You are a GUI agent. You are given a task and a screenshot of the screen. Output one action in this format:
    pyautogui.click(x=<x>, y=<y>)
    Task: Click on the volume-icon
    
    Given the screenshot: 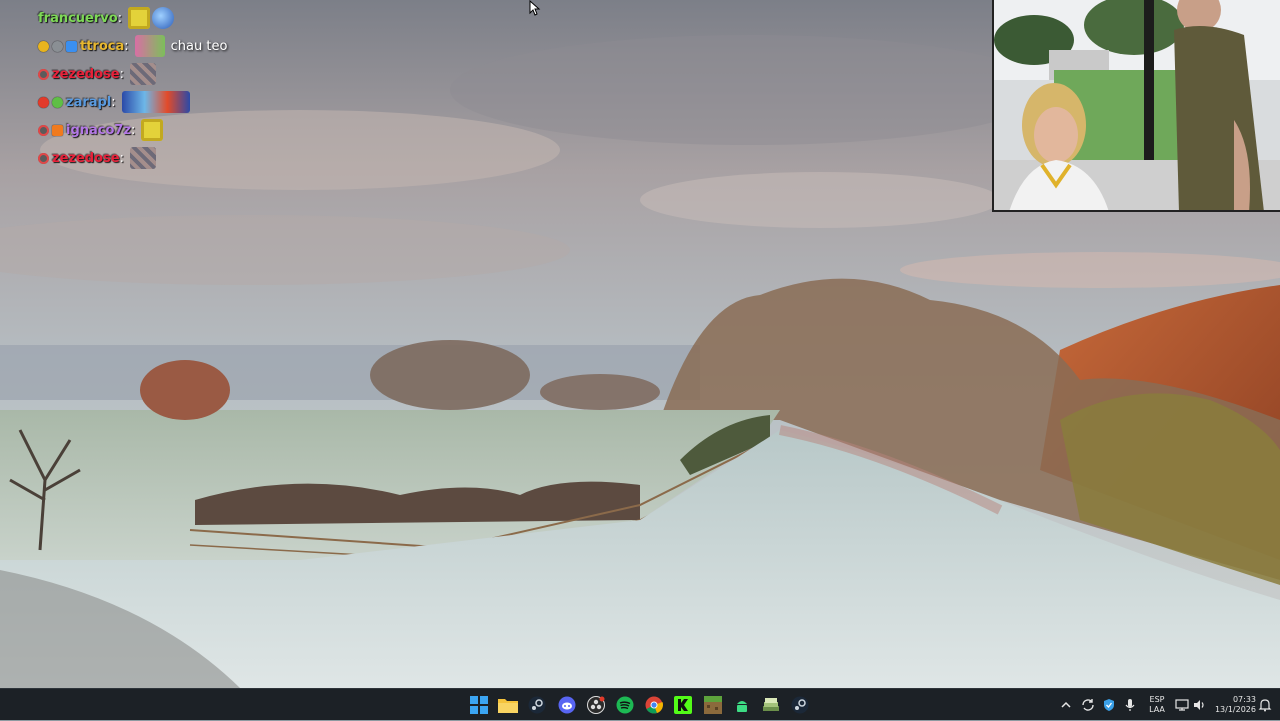 What is the action you would take?
    pyautogui.click(x=1199, y=705)
    